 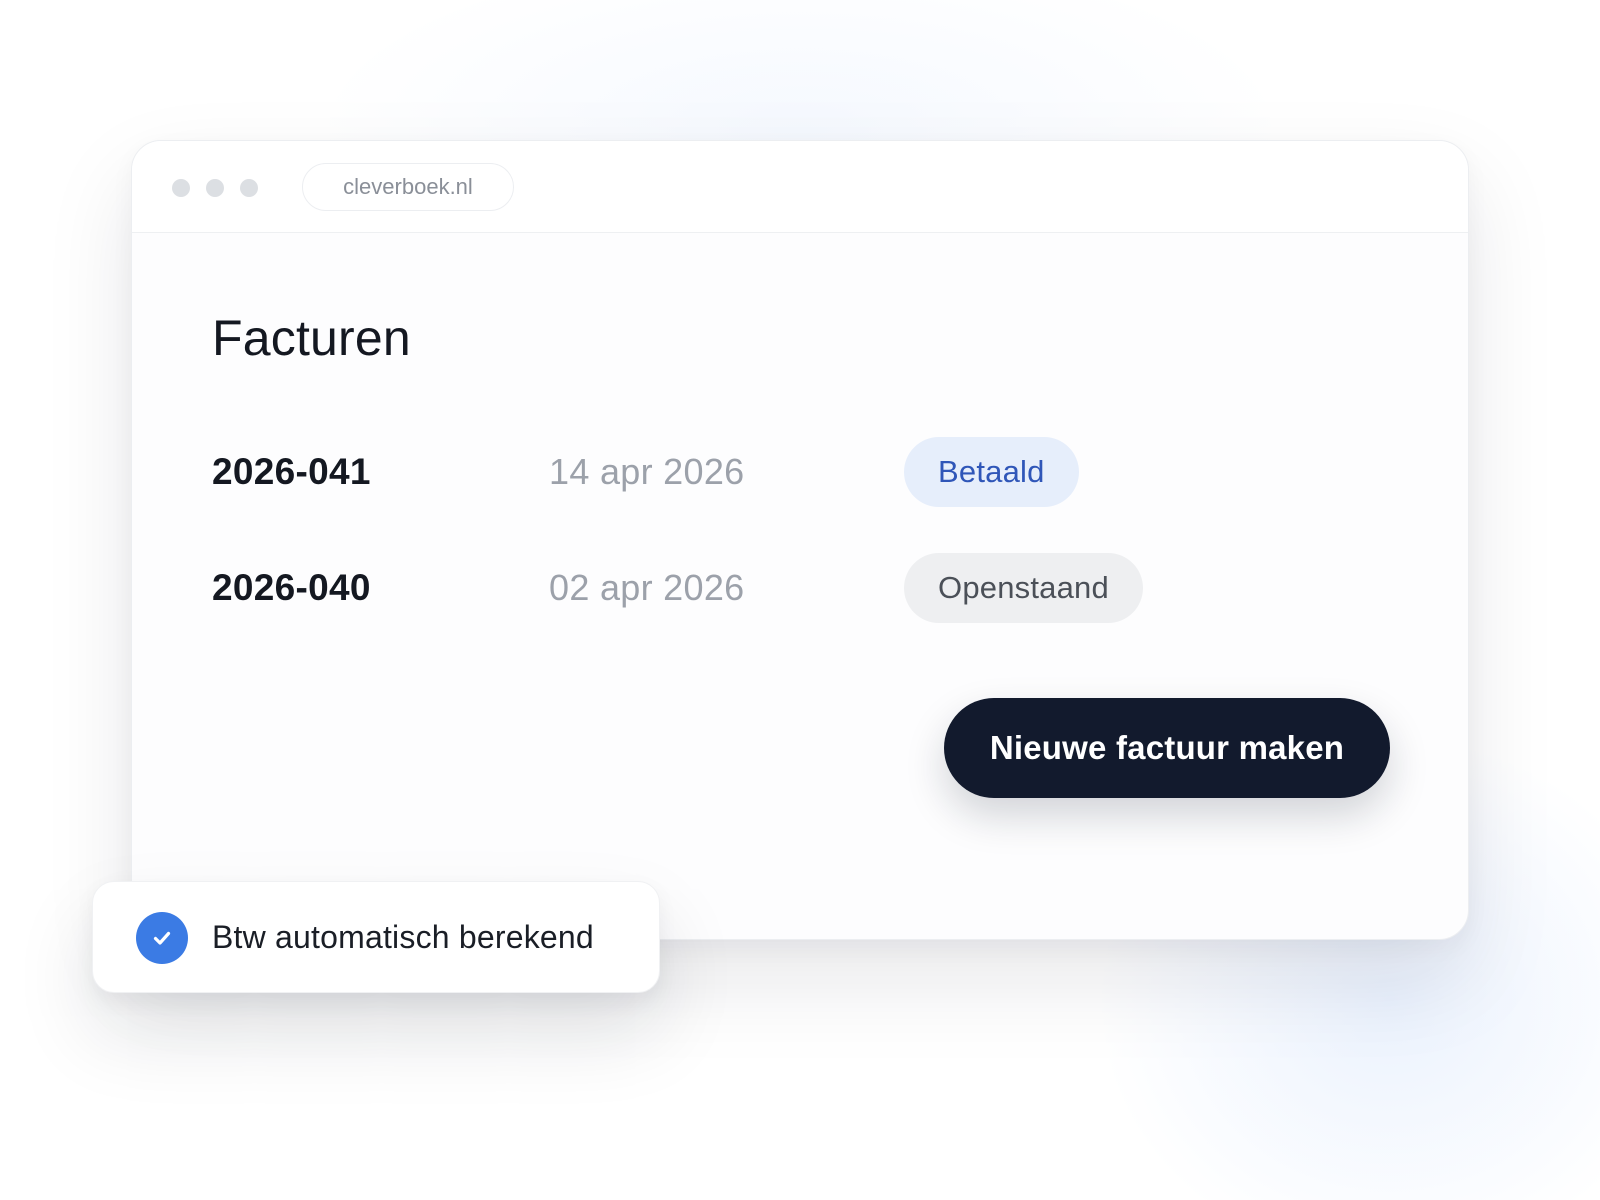 What do you see at coordinates (647, 471) in the screenshot?
I see `invoice-date: 14 apr 2026` at bounding box center [647, 471].